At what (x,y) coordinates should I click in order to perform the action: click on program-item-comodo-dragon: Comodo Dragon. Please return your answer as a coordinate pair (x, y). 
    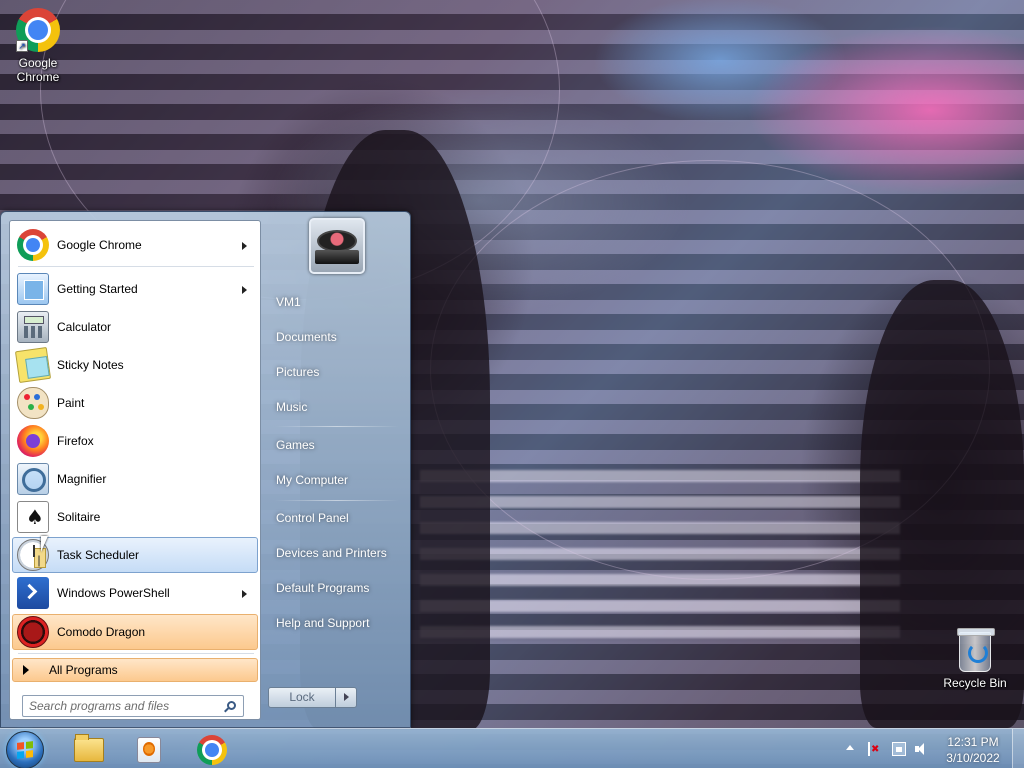
    Looking at the image, I should click on (135, 632).